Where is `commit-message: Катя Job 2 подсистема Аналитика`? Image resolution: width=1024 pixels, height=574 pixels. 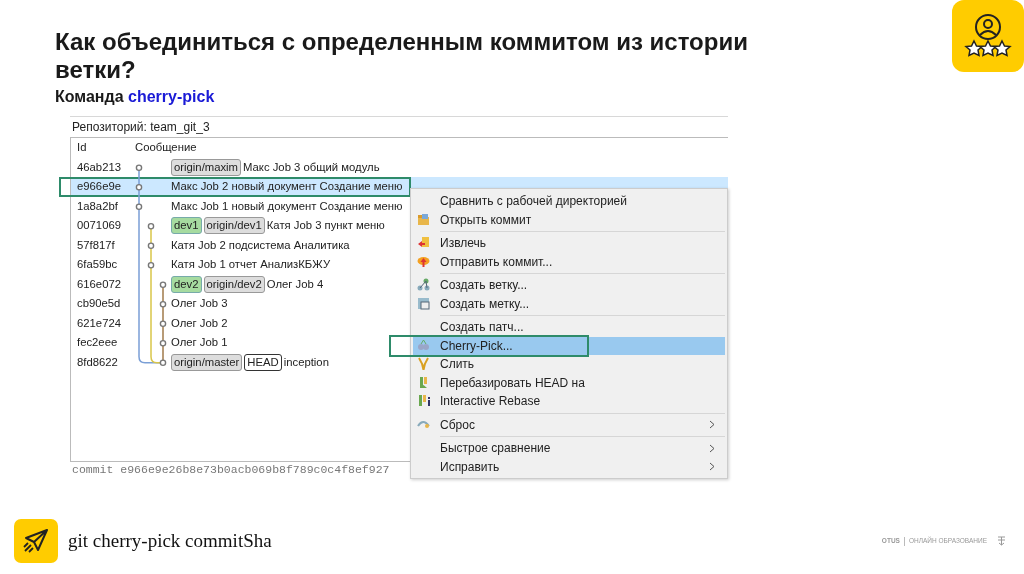
commit-message: Катя Job 2 подсистема Аналитика is located at coordinates (260, 245).